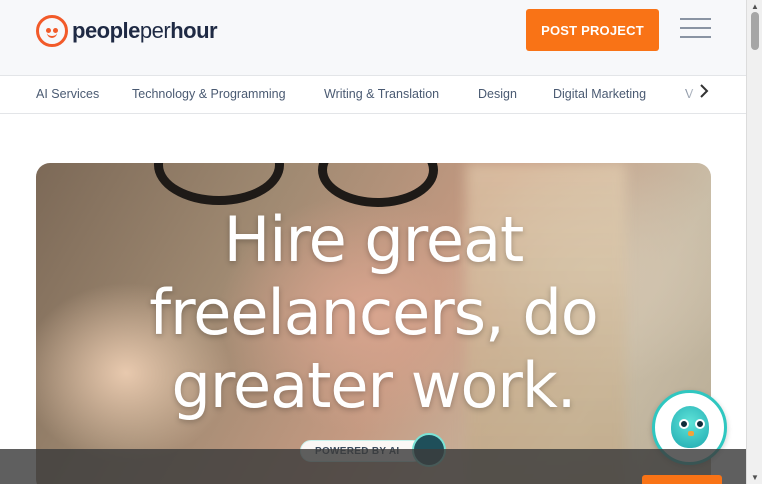 Image resolution: width=762 pixels, height=484 pixels. Describe the element at coordinates (381, 94) in the screenshot. I see `category-writing-translation: Writing & Translation` at that location.